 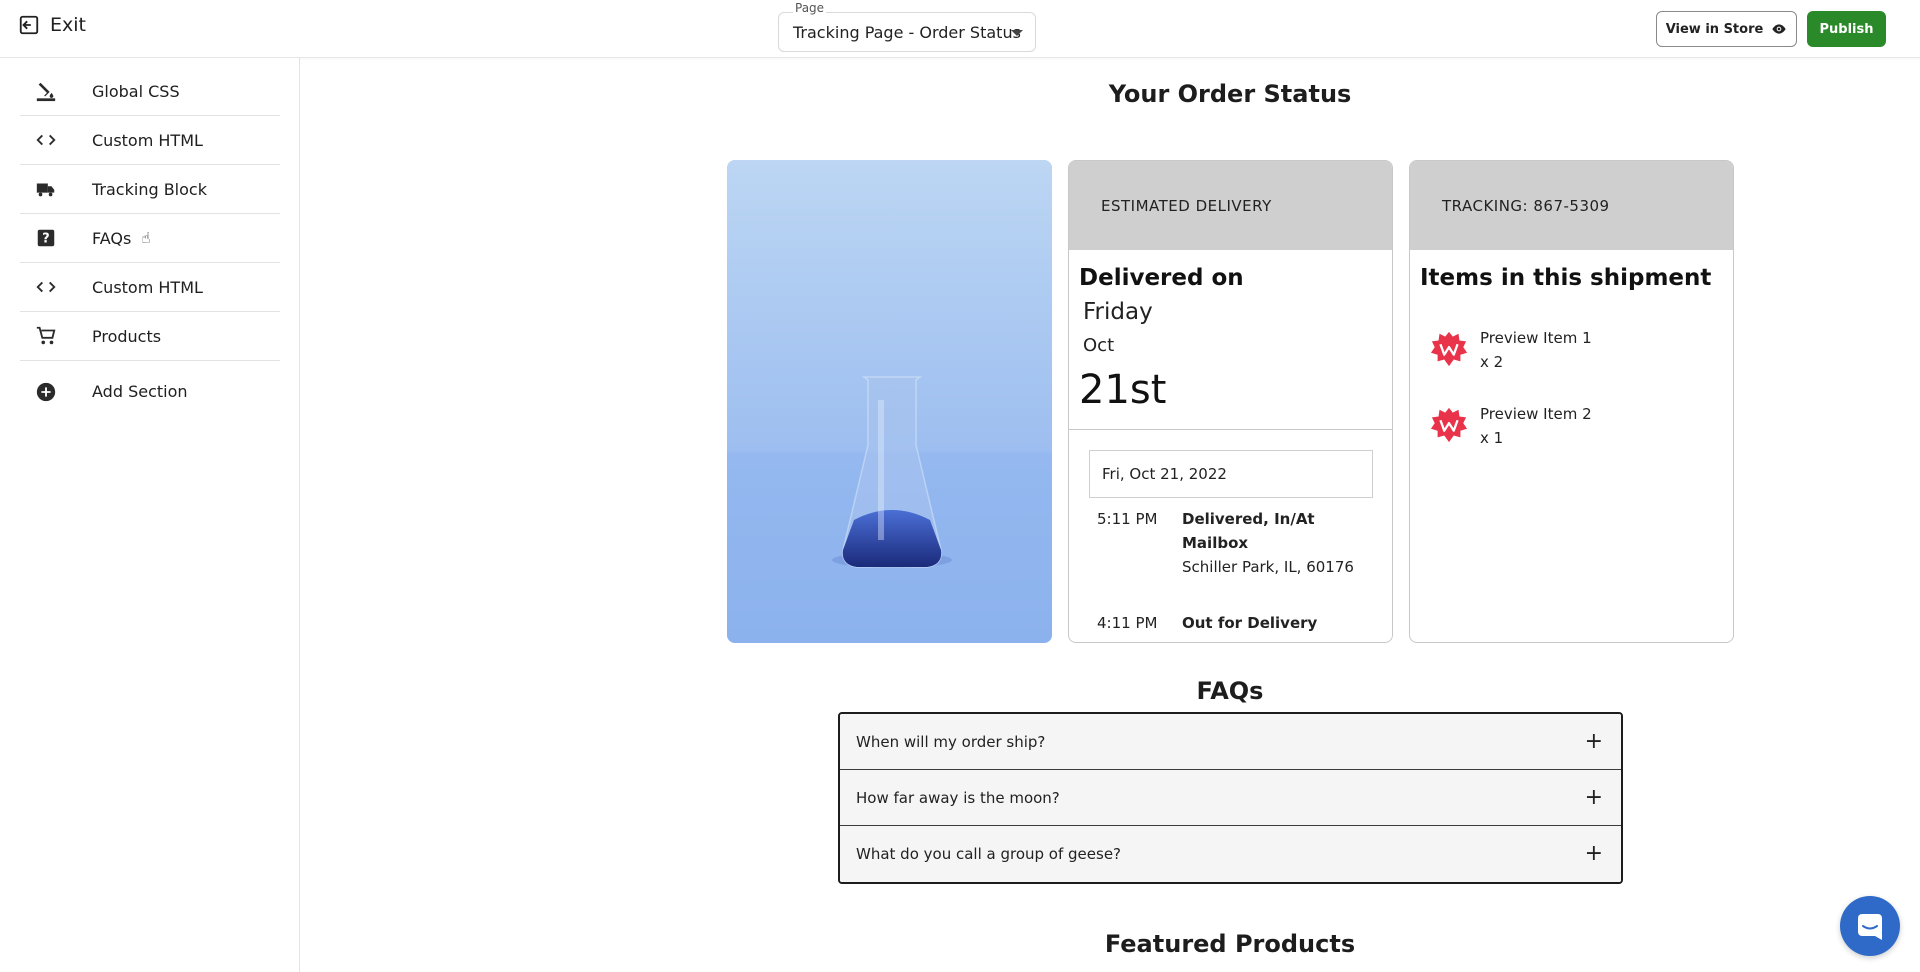 I want to click on delivery-date: 21st, so click(x=1123, y=390).